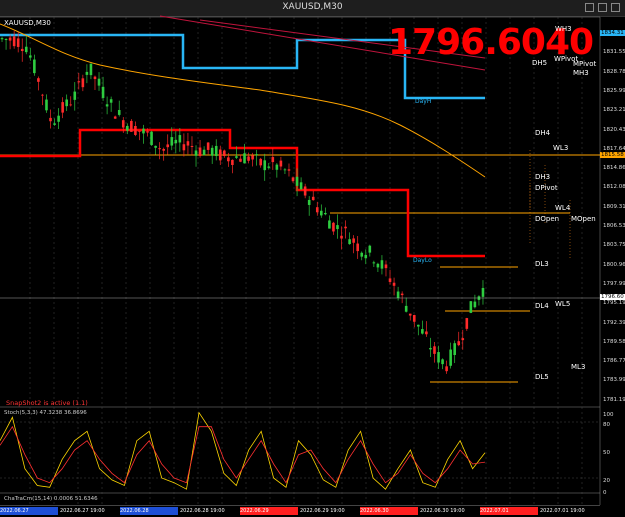 The image size is (625, 517). What do you see at coordinates (585, 64) in the screenshot?
I see `level-mpivot: MPivot` at bounding box center [585, 64].